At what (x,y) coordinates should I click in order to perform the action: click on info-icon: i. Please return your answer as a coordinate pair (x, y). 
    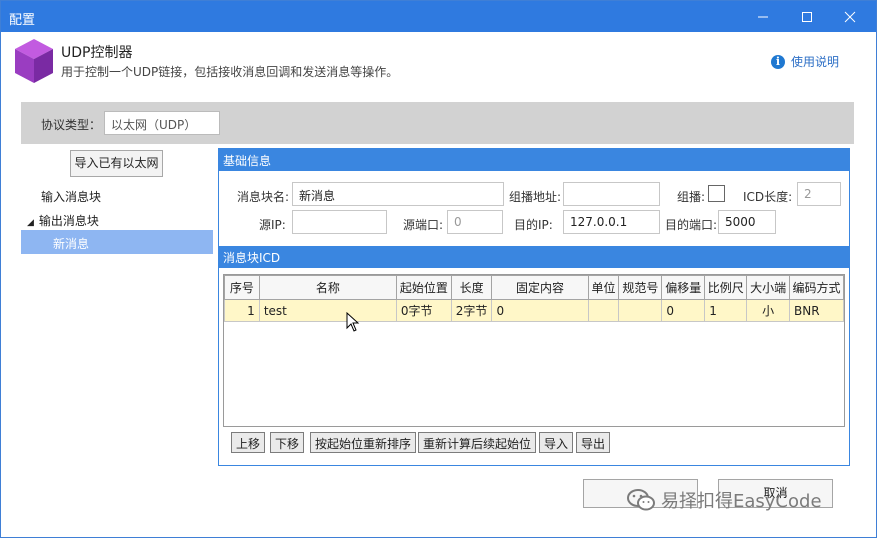
    Looking at the image, I should click on (778, 61).